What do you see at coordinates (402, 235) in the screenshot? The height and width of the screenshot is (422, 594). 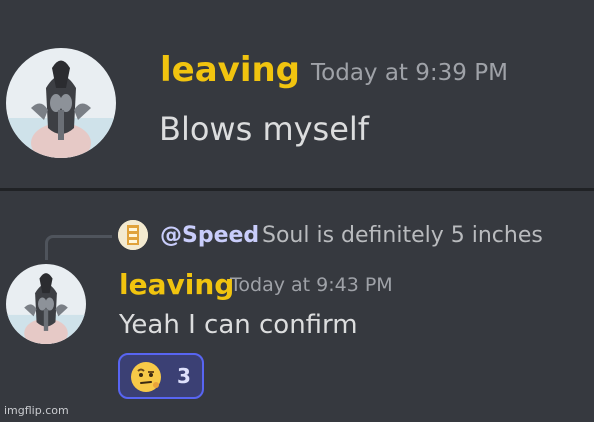 I see `reply-preview-text: Soul is definitely 5 inches` at bounding box center [402, 235].